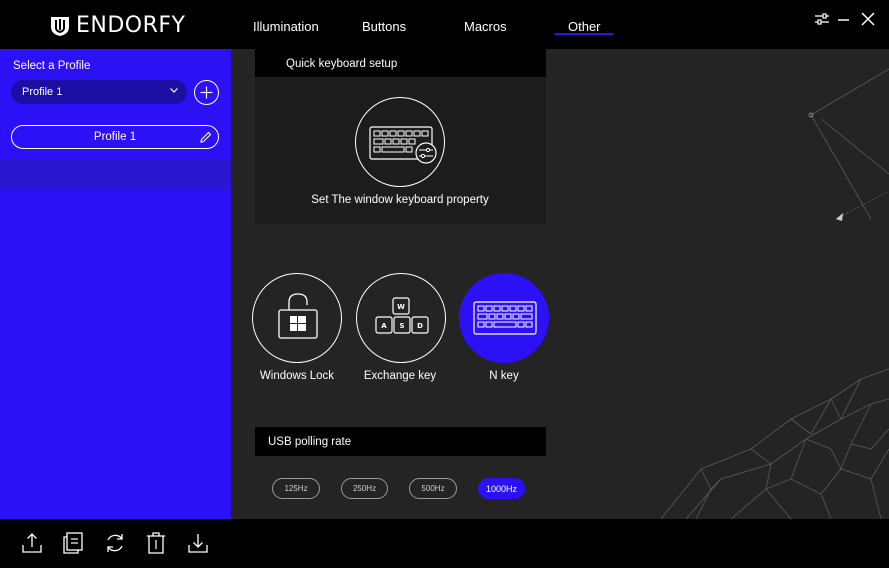 This screenshot has height=568, width=889. I want to click on profile-name-label: Profile 1, so click(115, 137).